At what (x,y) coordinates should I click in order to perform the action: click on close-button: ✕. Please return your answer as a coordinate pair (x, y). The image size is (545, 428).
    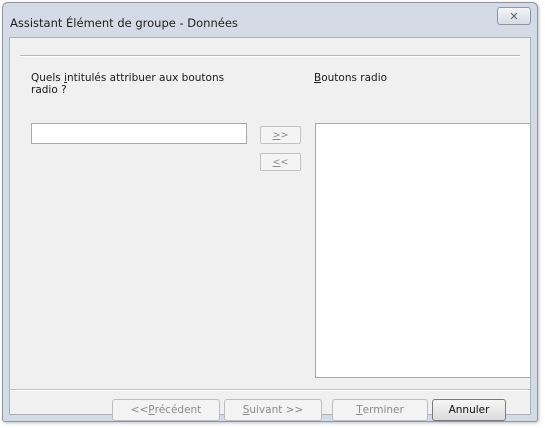
    Looking at the image, I should click on (514, 16).